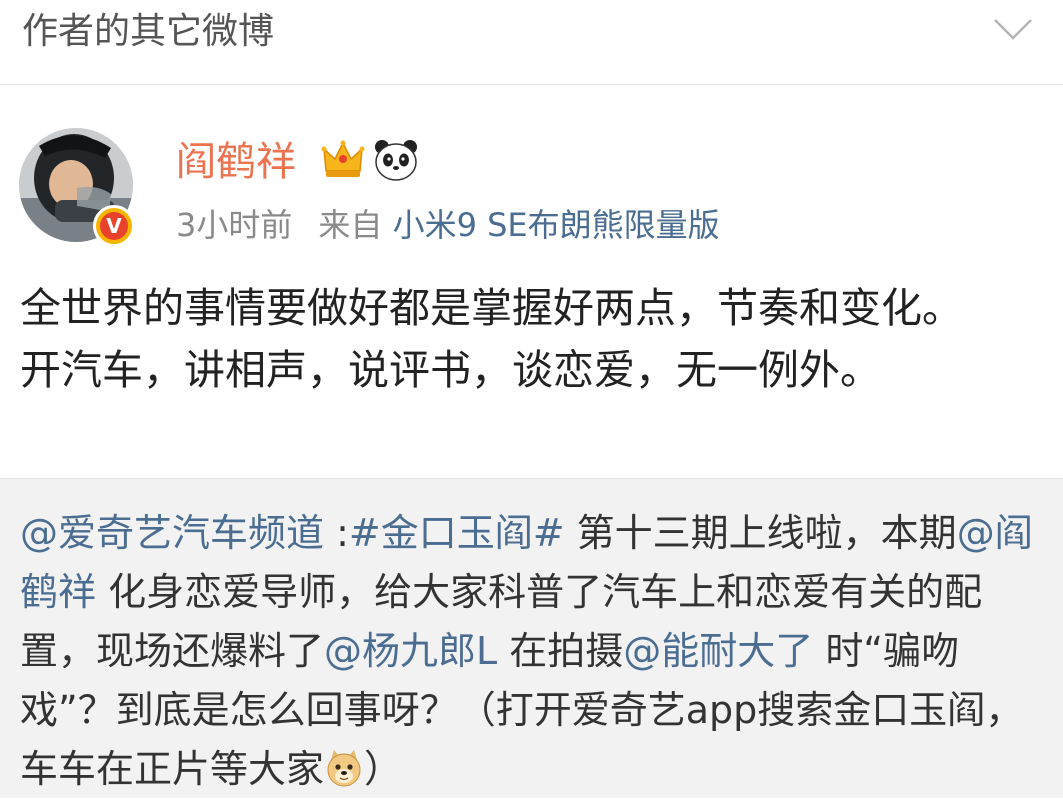  I want to click on mention-channel-link: @爱奇艺汽车频道, so click(172, 533).